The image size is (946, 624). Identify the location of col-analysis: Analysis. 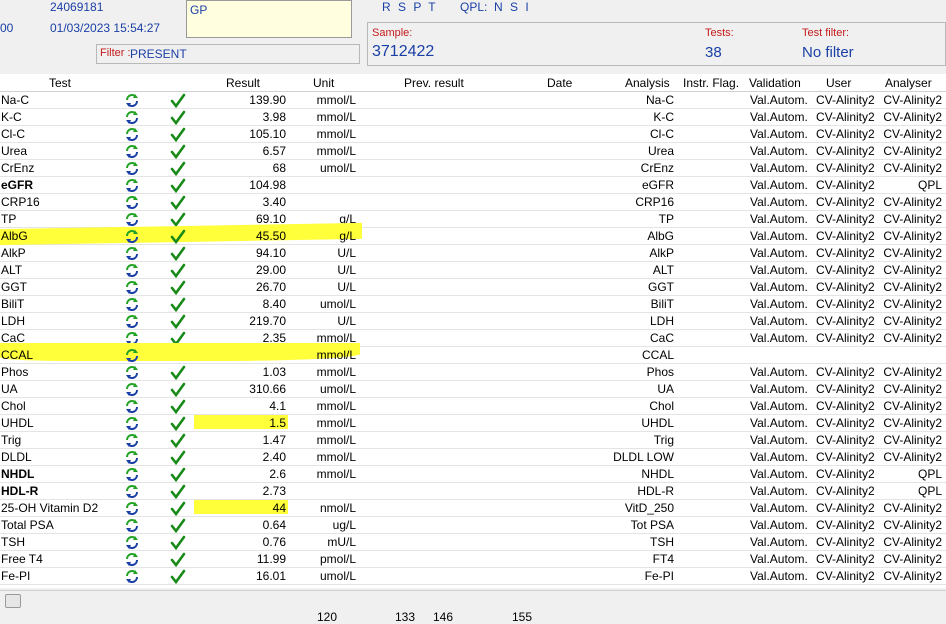
(647, 83).